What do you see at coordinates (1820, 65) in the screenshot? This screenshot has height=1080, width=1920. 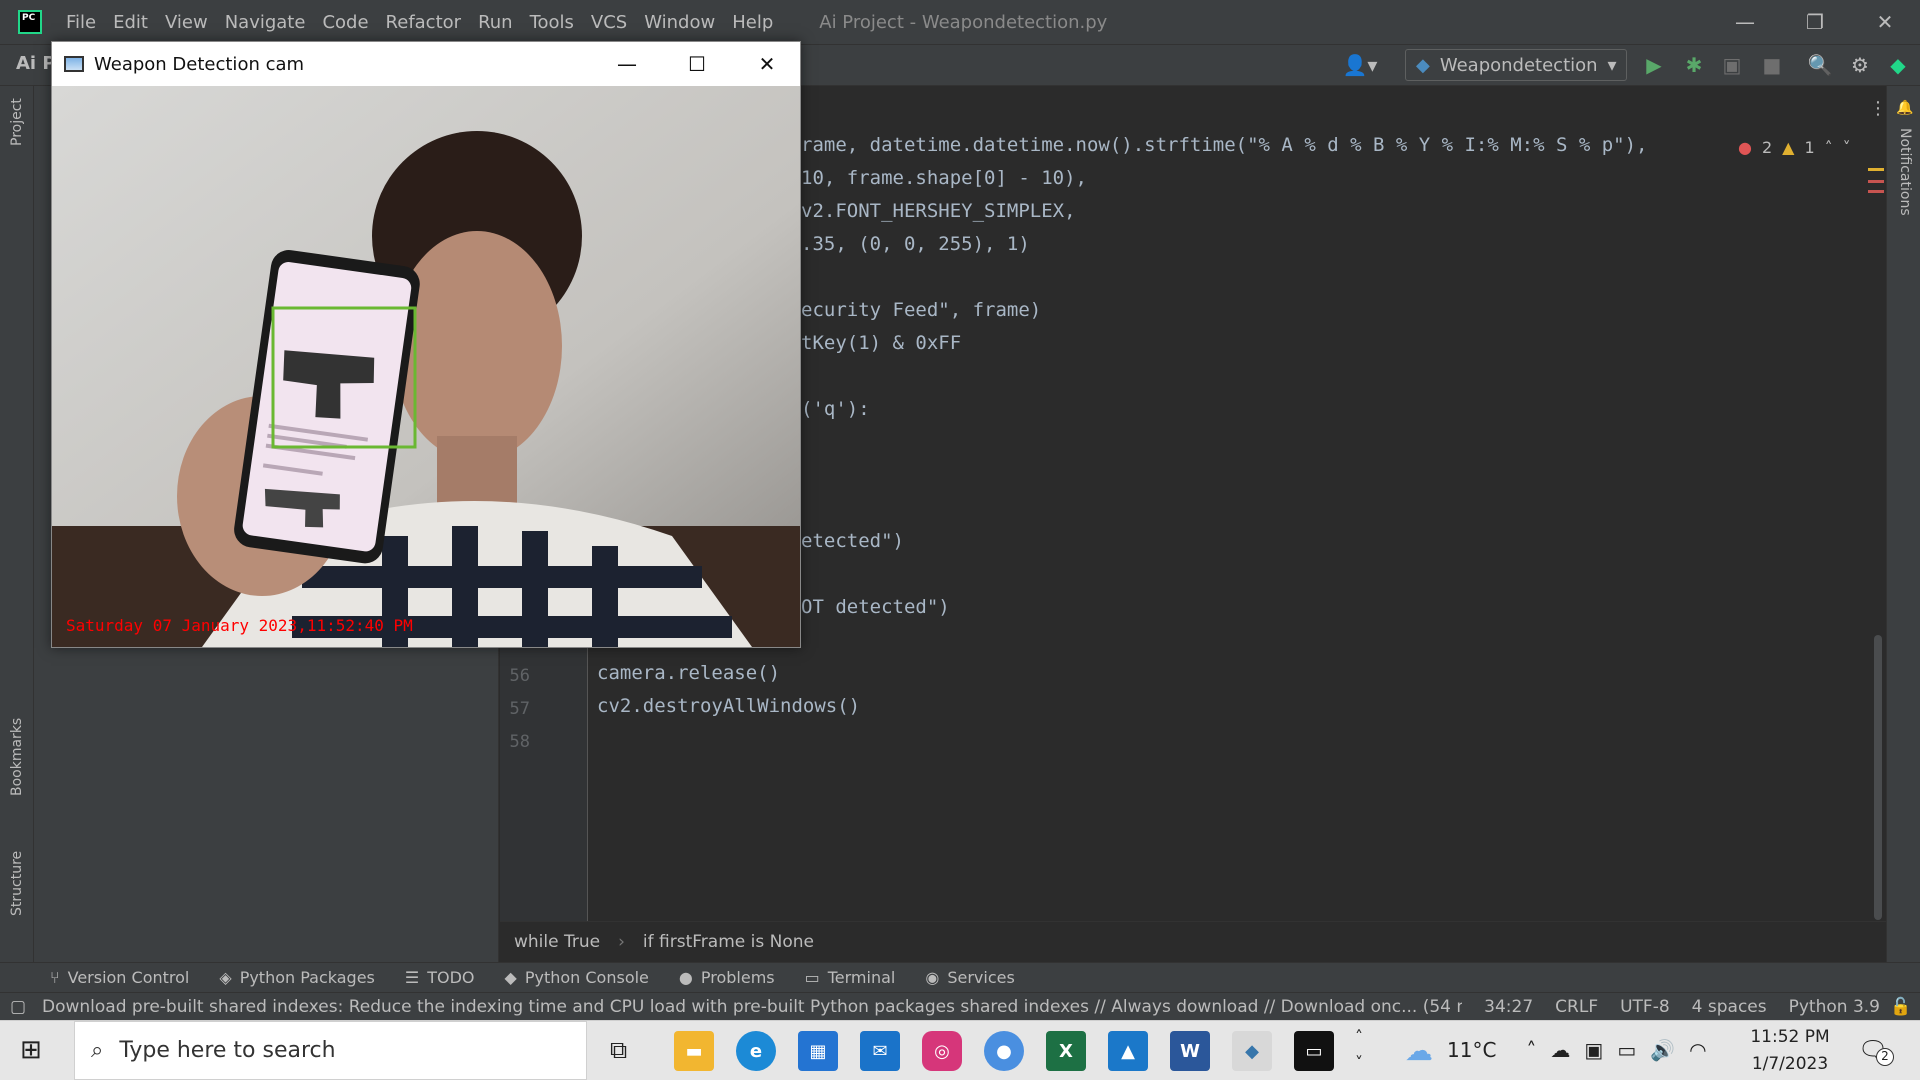 I see `search-icon: 🔍` at bounding box center [1820, 65].